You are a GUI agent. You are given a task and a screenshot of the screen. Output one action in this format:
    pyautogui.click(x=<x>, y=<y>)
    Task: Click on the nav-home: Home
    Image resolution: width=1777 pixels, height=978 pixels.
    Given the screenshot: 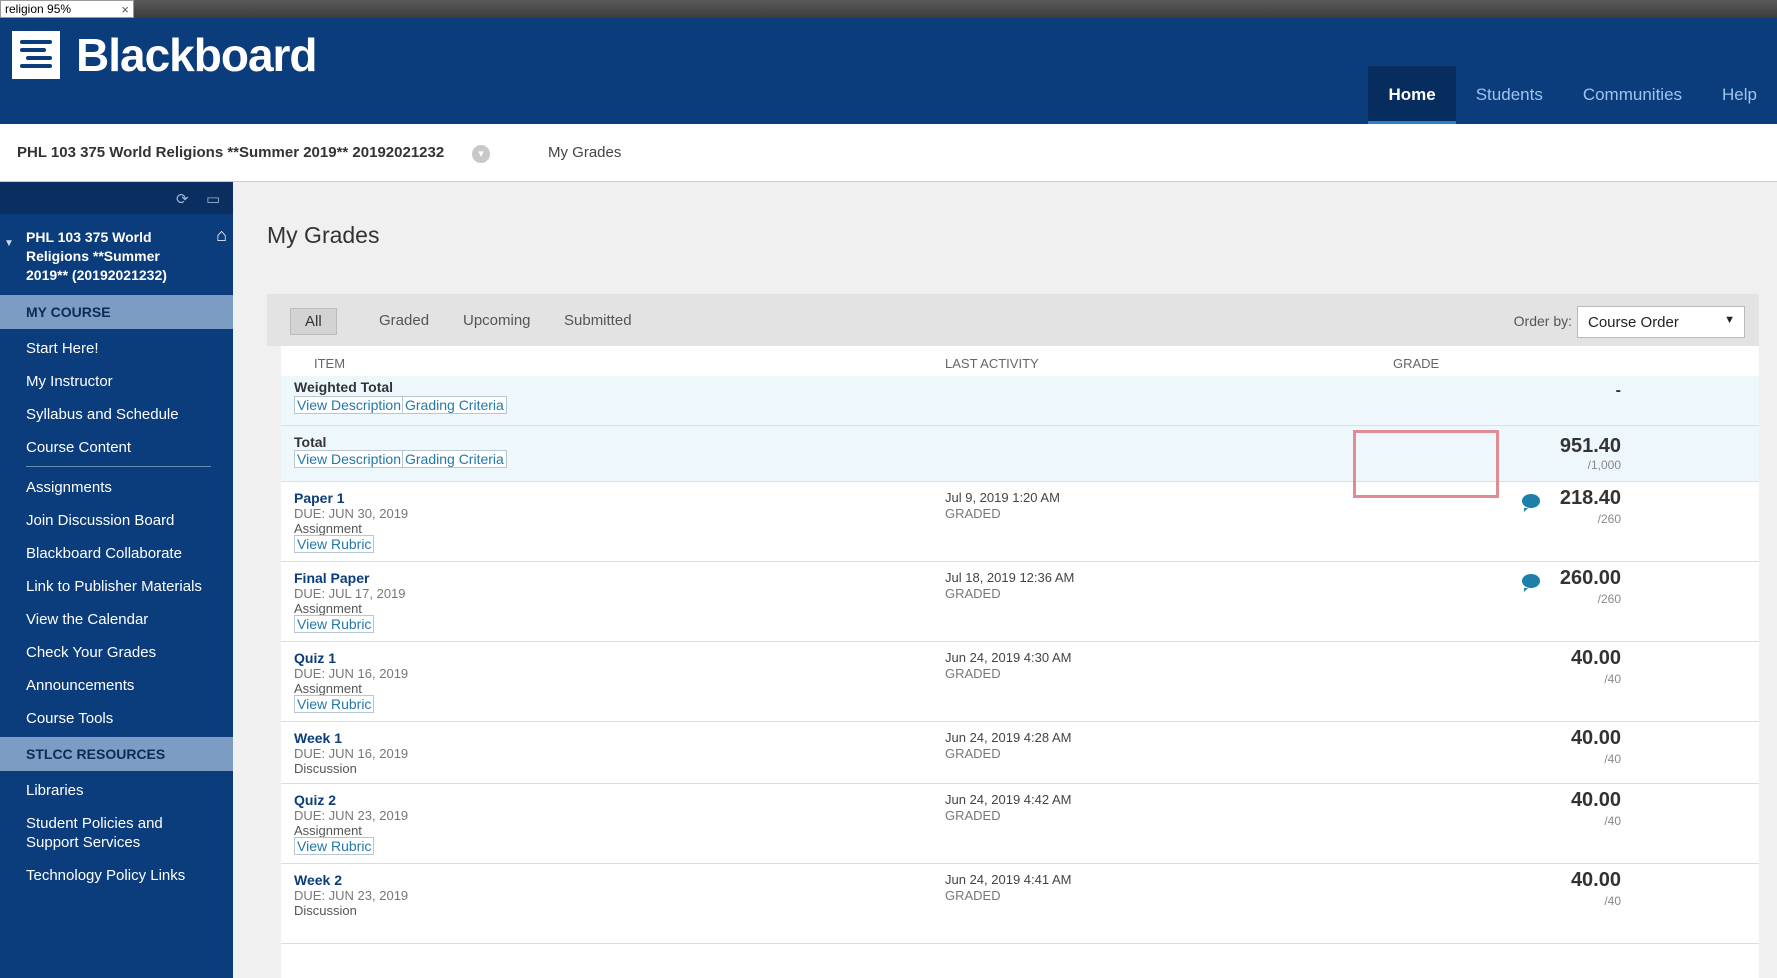 What is the action you would take?
    pyautogui.click(x=1412, y=95)
    